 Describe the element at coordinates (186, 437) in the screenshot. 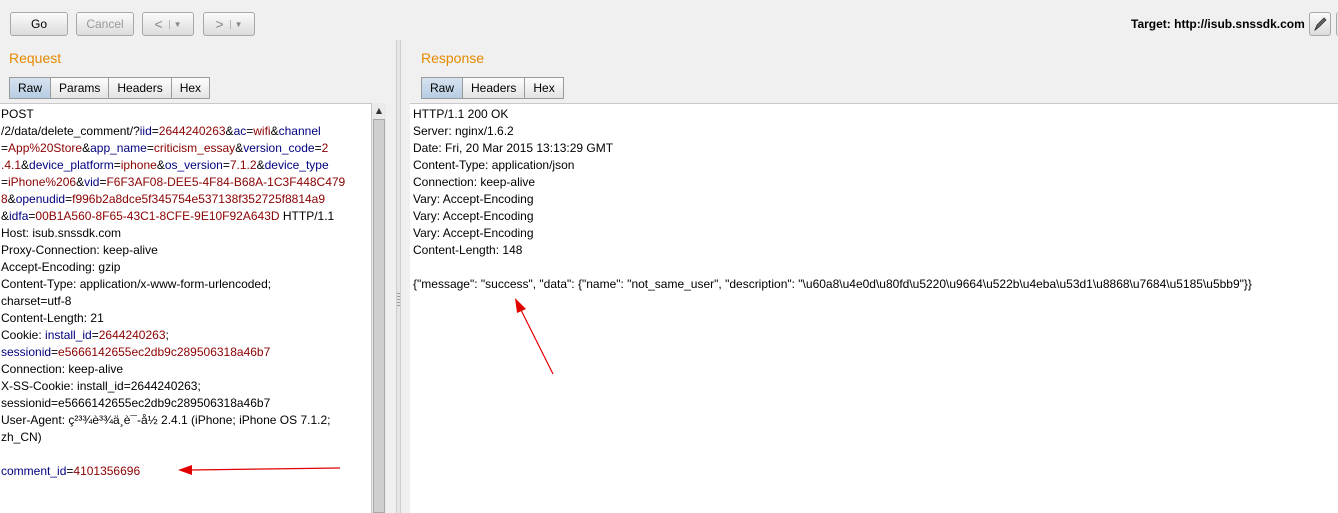

I see `request-line: zh_CN)` at that location.